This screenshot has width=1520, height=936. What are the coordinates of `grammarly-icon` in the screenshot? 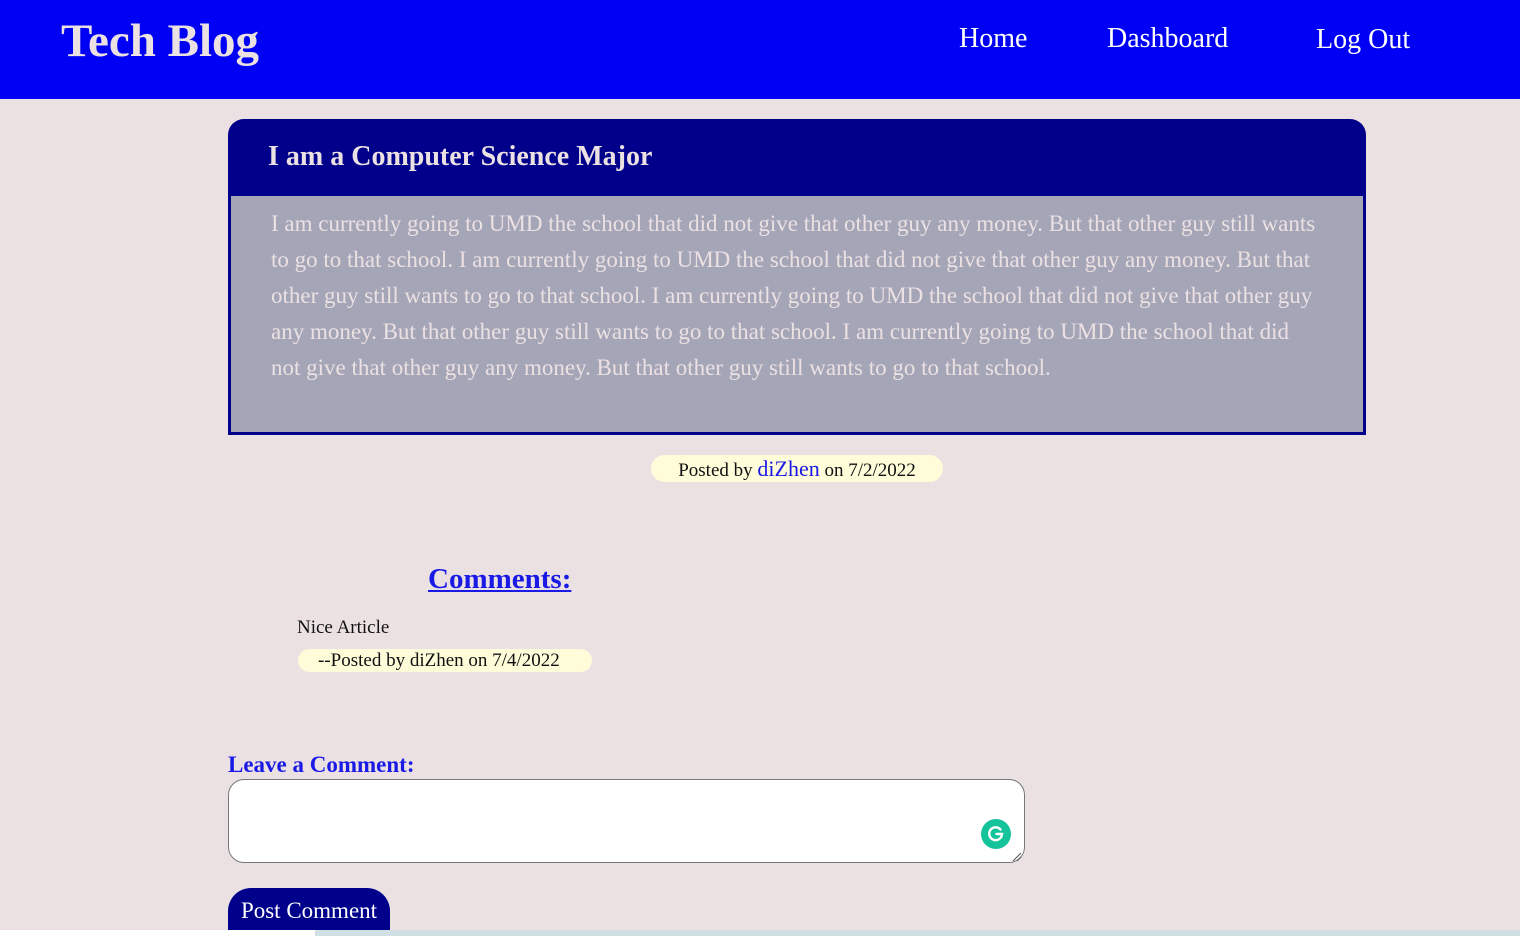 It's located at (996, 834).